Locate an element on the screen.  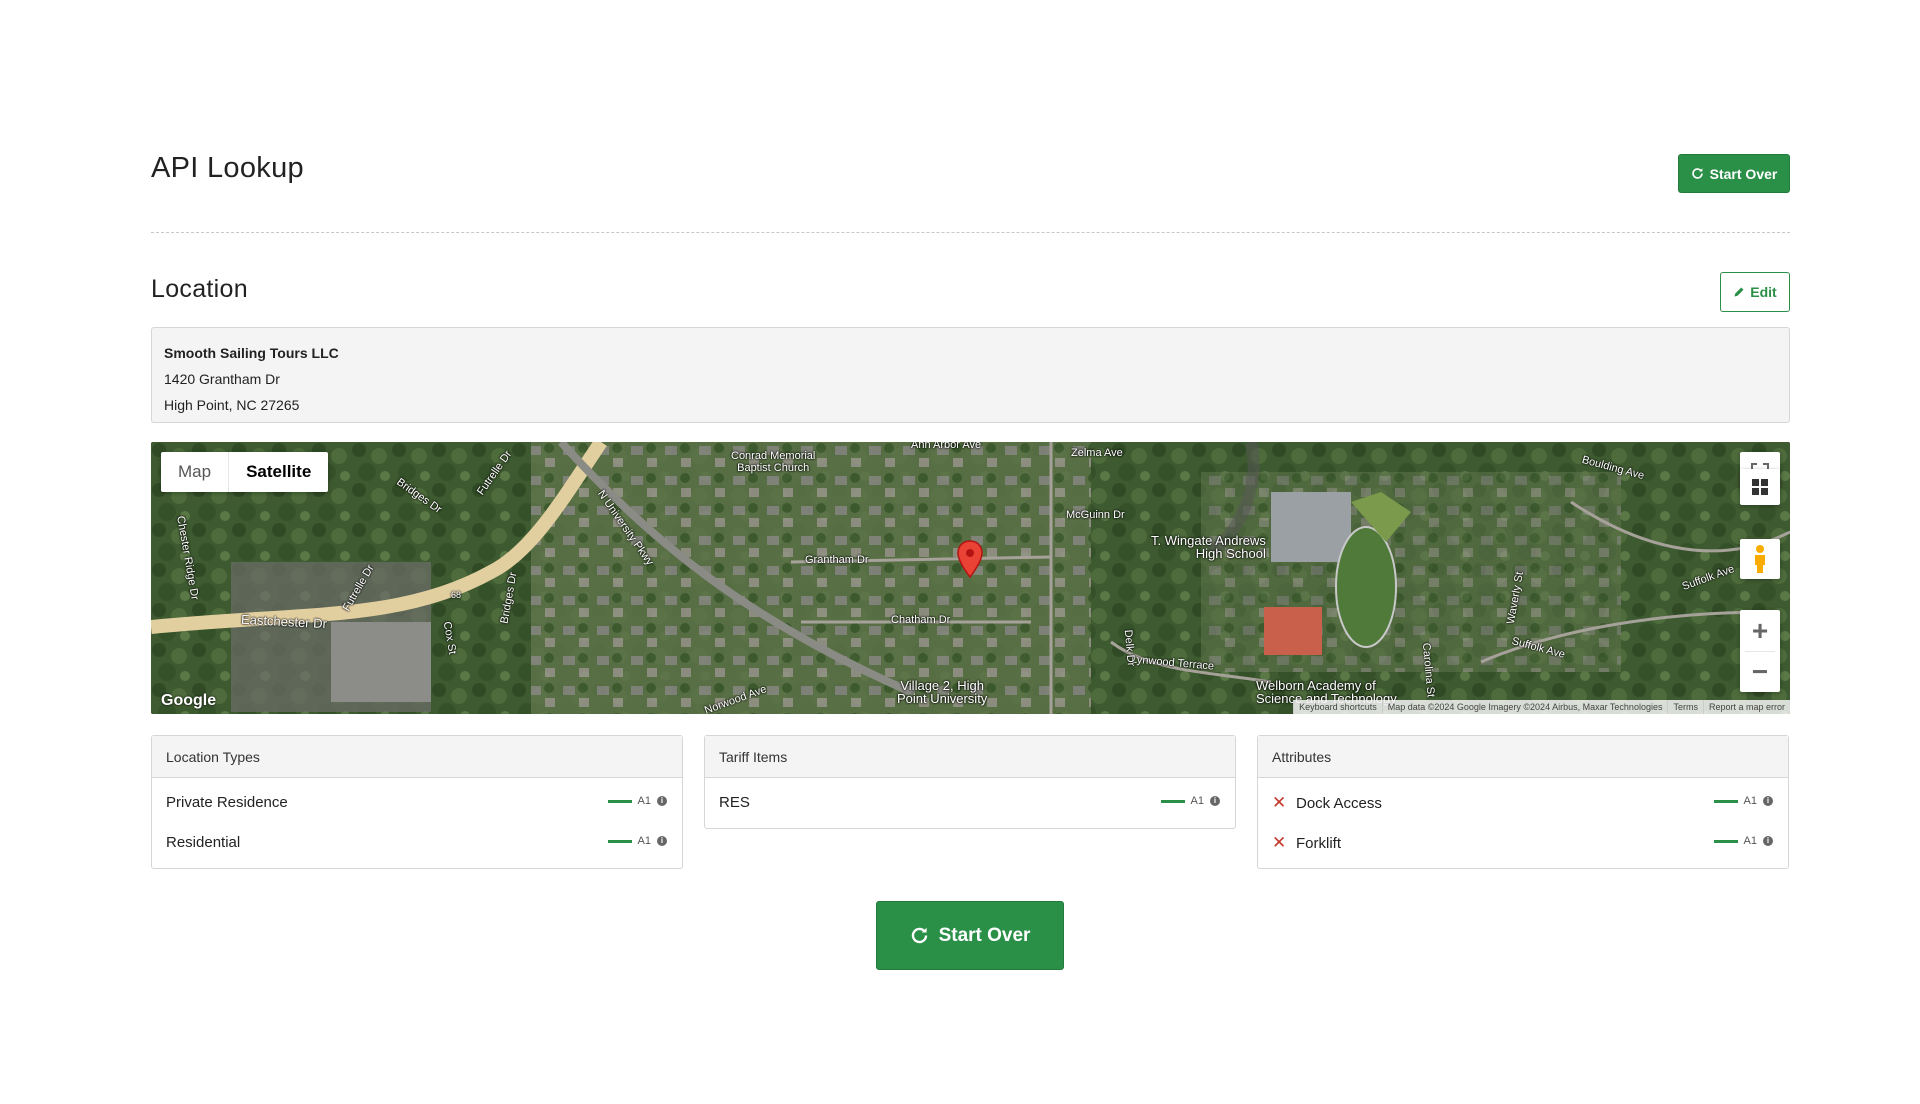
location-title: Location is located at coordinates (199, 289).